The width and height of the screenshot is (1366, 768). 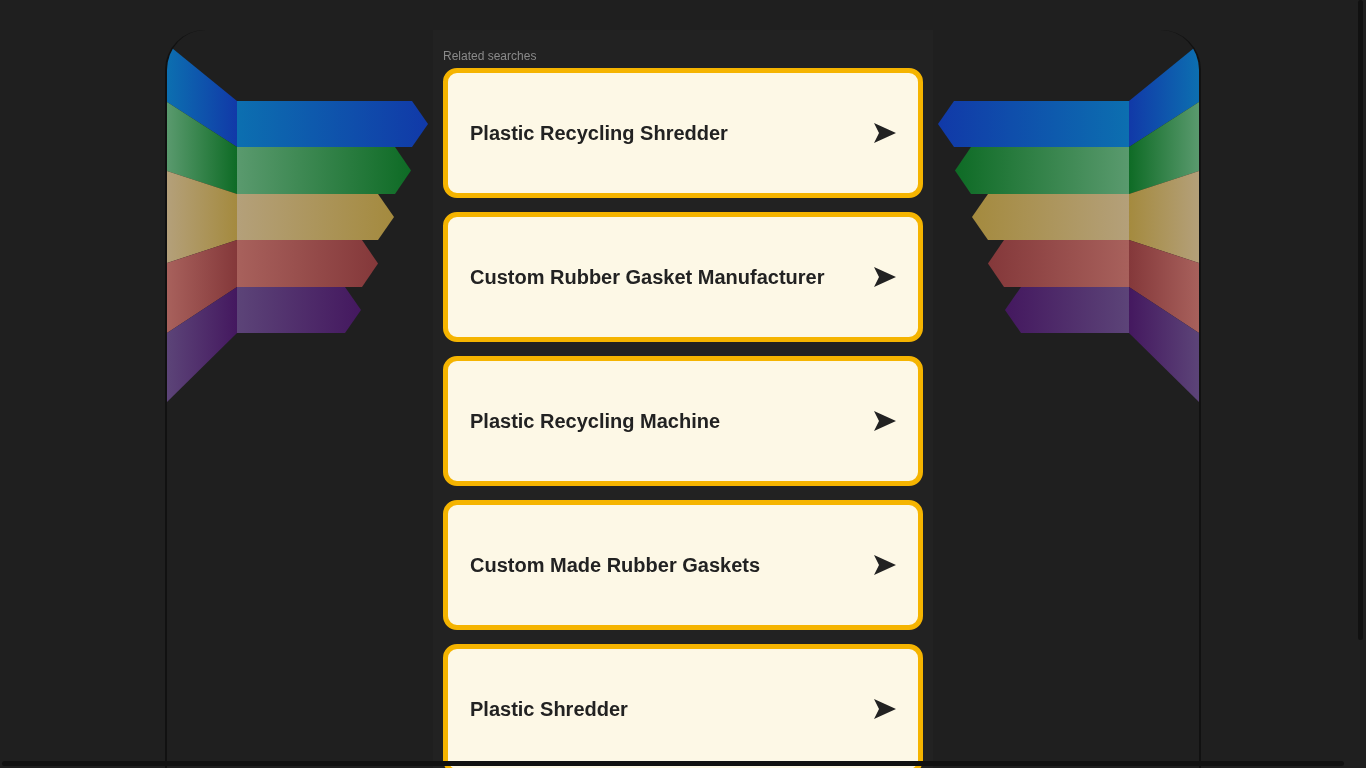 What do you see at coordinates (683, 421) in the screenshot?
I see `search-link-card: Plastic Recycling Machine` at bounding box center [683, 421].